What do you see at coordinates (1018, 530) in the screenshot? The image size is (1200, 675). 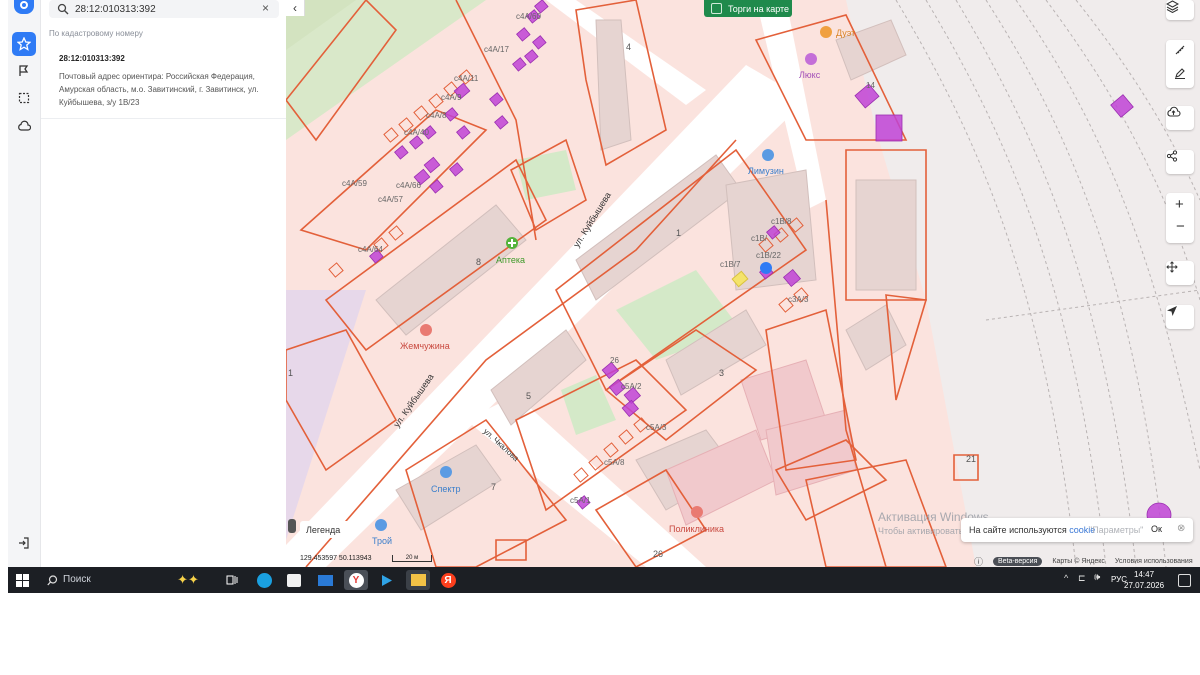 I see `cookie-text: На сайте используются` at bounding box center [1018, 530].